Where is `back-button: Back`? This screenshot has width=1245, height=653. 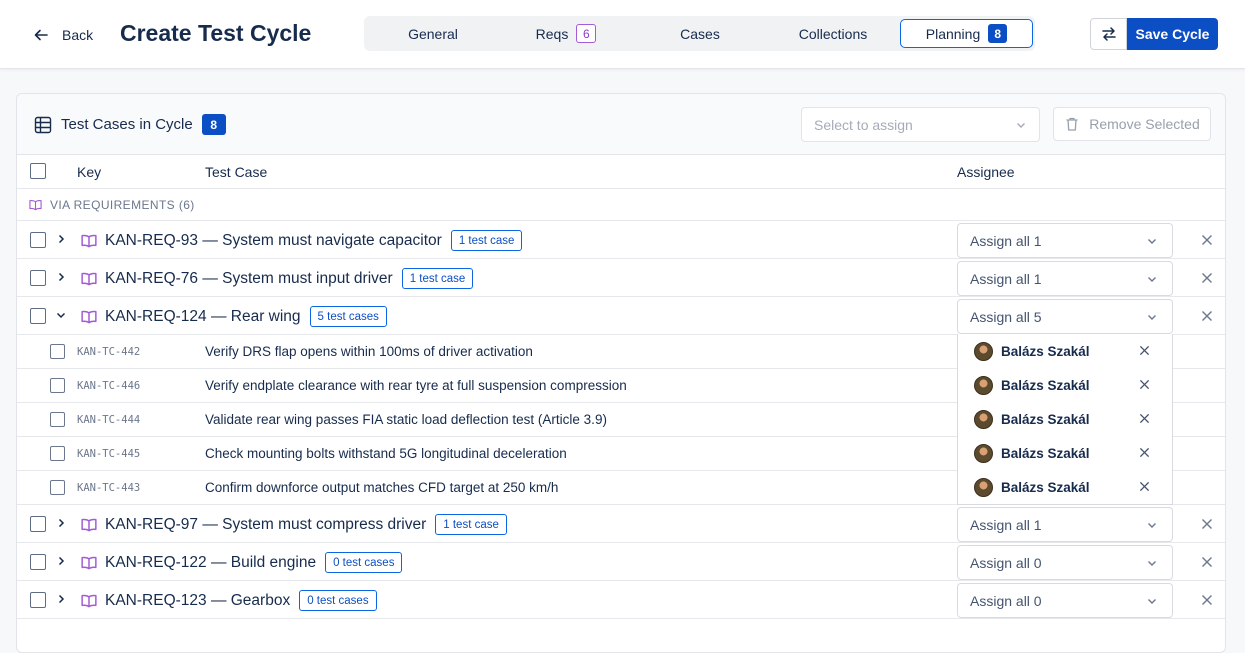
back-button: Back is located at coordinates (63, 35).